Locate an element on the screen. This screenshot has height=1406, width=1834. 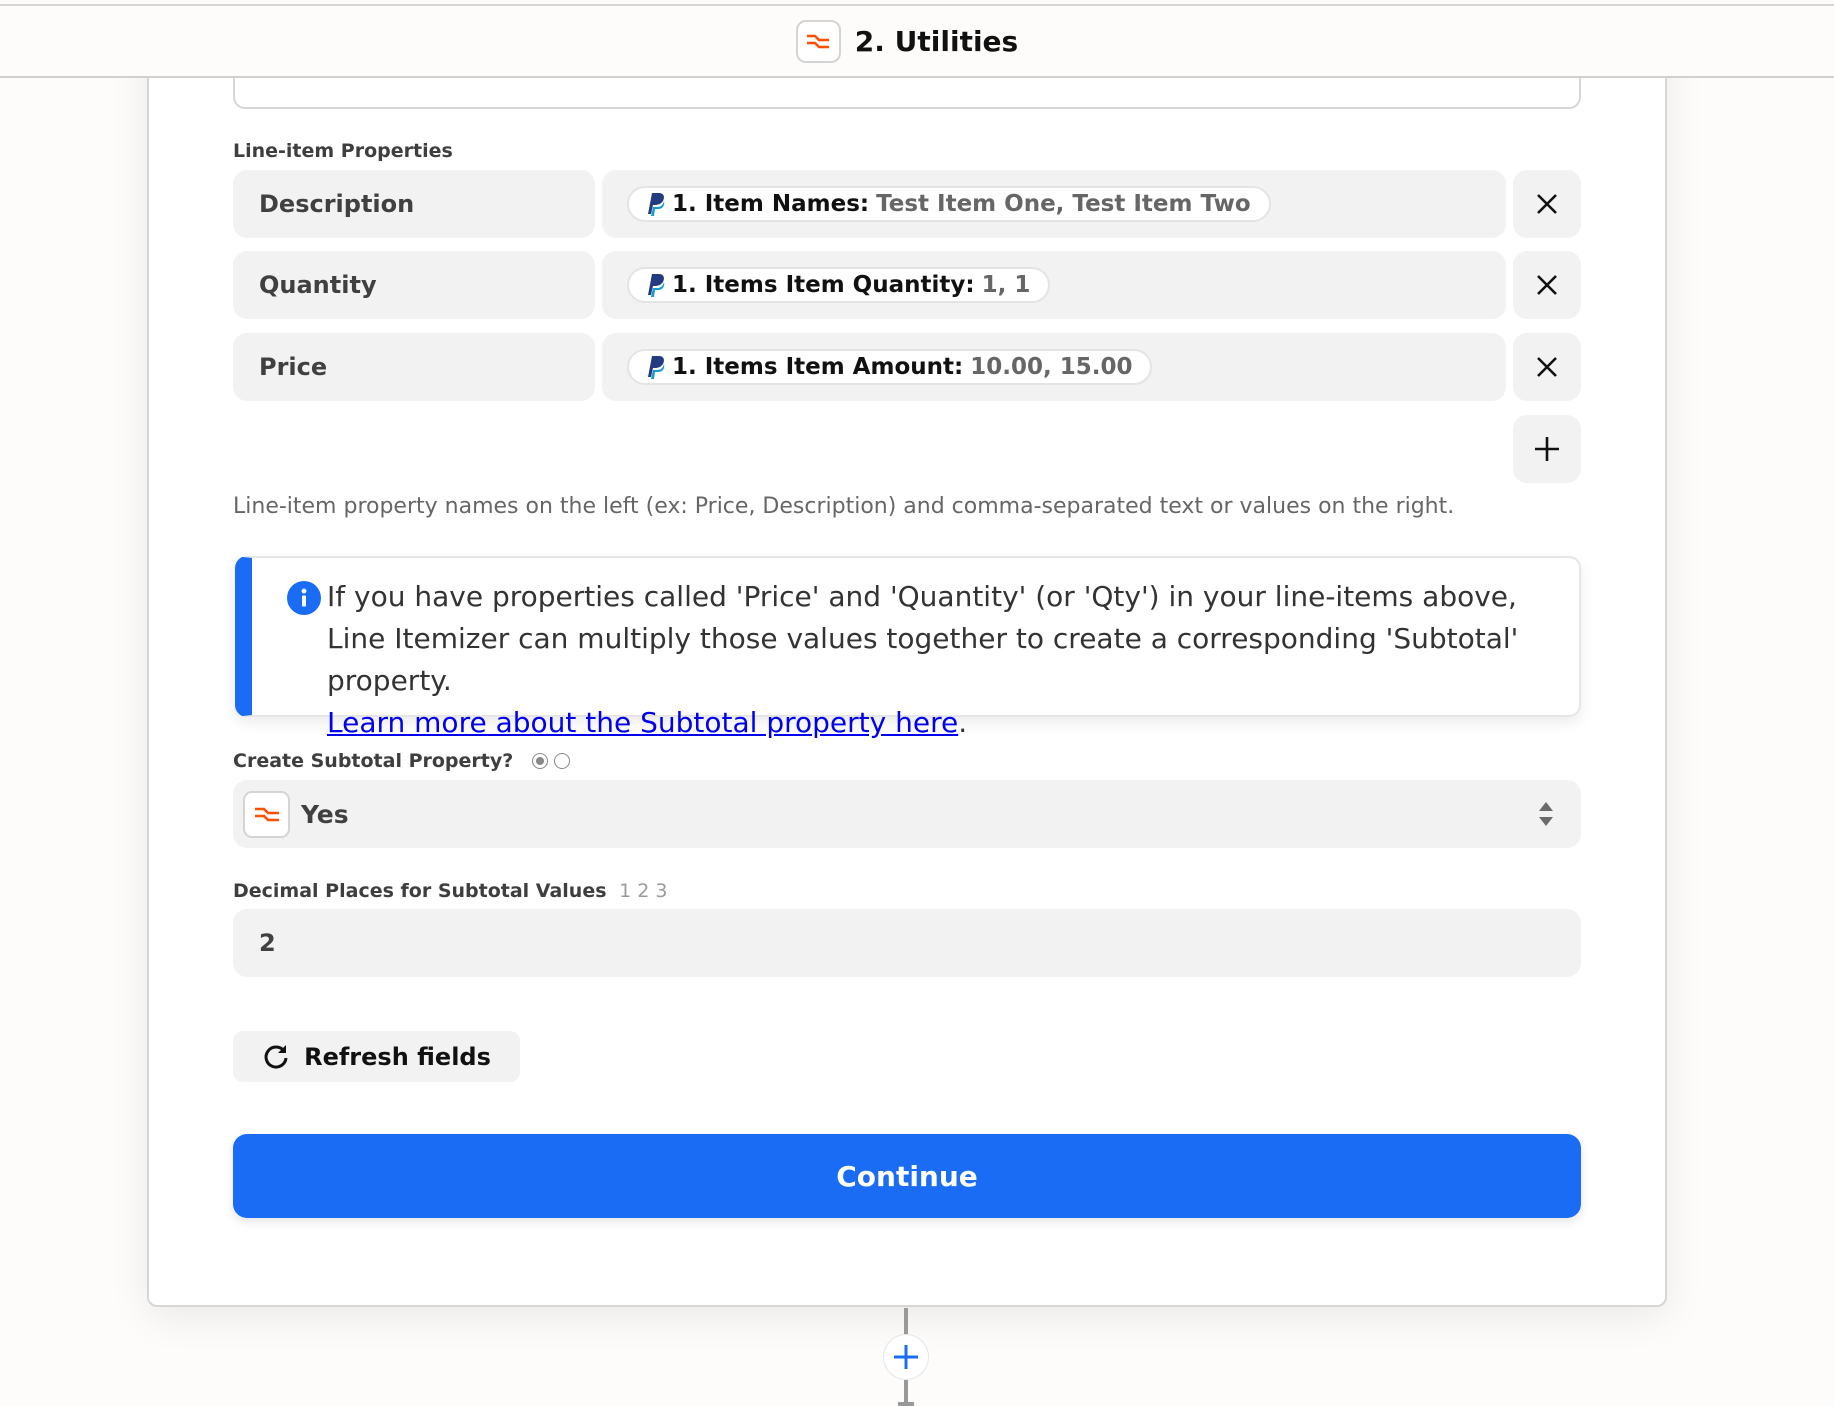
select-updown-icon is located at coordinates (1546, 814).